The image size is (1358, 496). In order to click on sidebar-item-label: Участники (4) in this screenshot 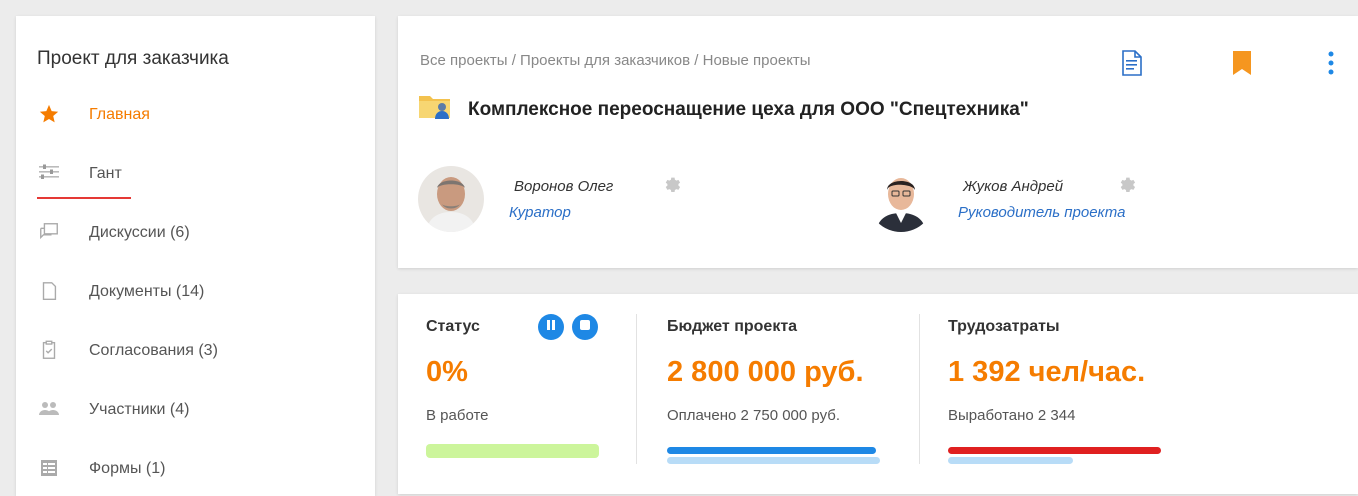, I will do `click(139, 409)`.